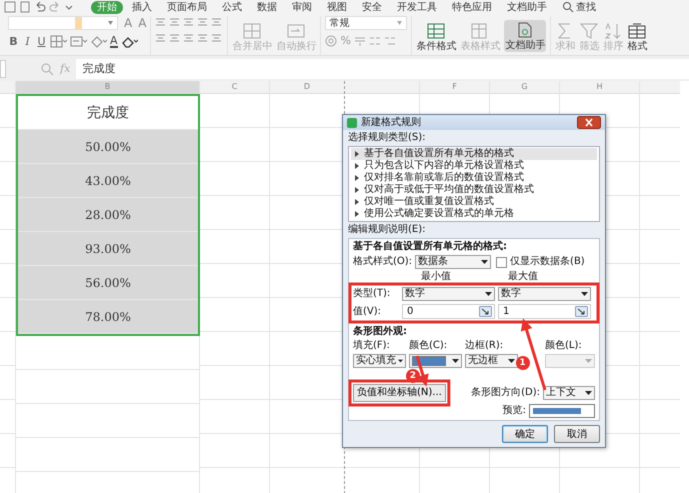 This screenshot has height=493, width=689. I want to click on ribbon-button: 格式, so click(637, 37).